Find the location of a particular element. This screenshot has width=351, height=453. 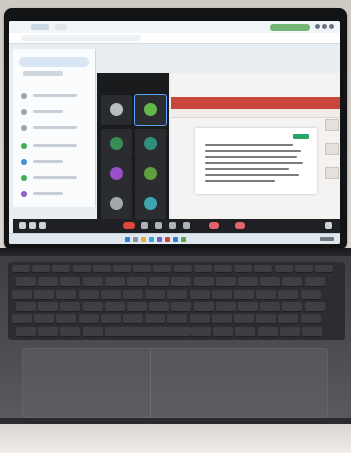

panel-search-input is located at coordinates (54, 62).